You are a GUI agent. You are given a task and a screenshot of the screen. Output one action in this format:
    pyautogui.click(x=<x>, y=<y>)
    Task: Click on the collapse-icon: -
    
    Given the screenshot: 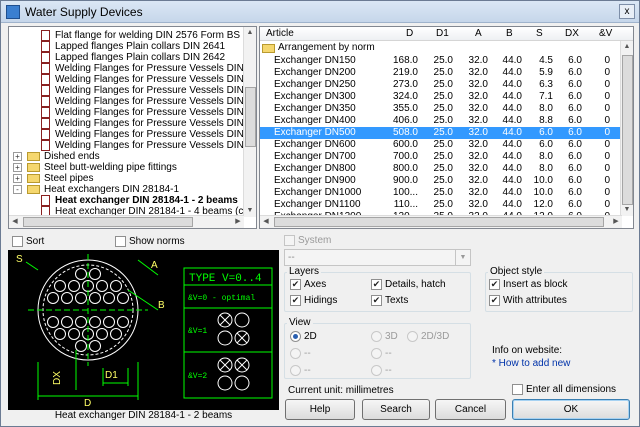 What is the action you would take?
    pyautogui.click(x=17, y=189)
    